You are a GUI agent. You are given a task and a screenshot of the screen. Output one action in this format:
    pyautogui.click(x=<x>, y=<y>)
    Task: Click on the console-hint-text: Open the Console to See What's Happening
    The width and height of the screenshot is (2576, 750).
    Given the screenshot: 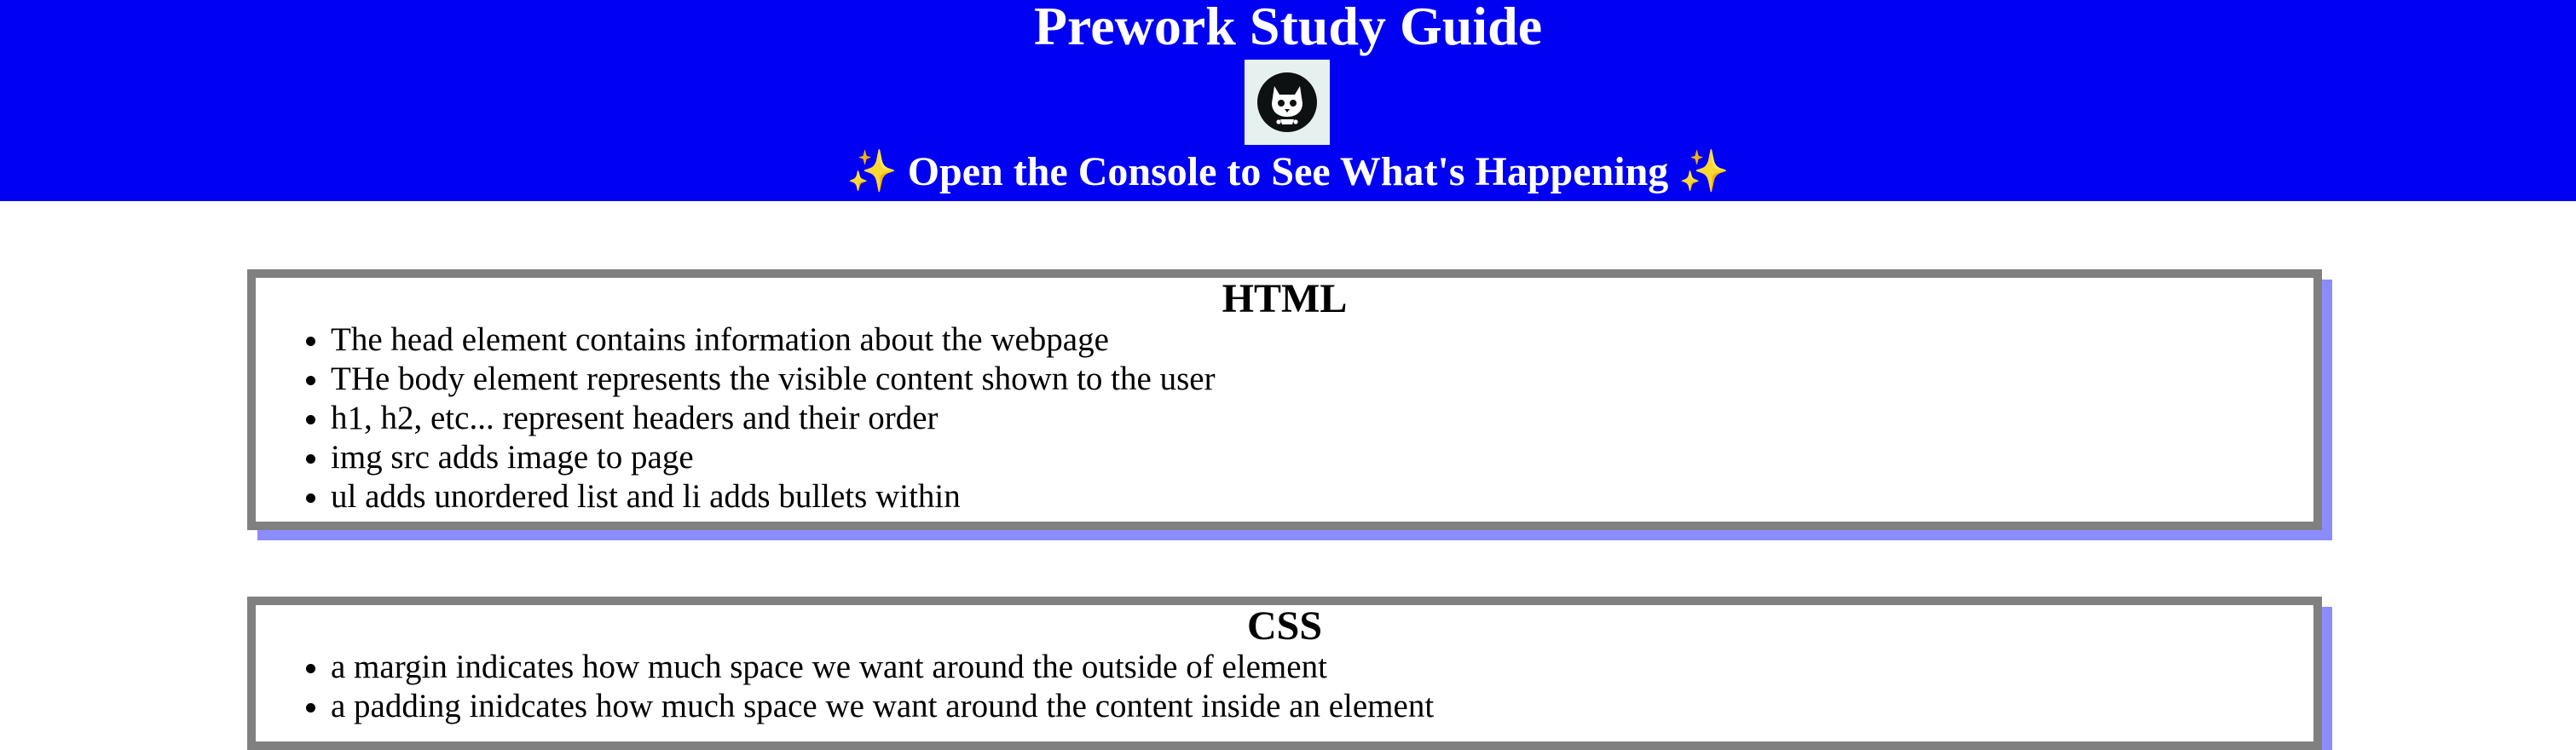 What is the action you would take?
    pyautogui.click(x=1288, y=171)
    